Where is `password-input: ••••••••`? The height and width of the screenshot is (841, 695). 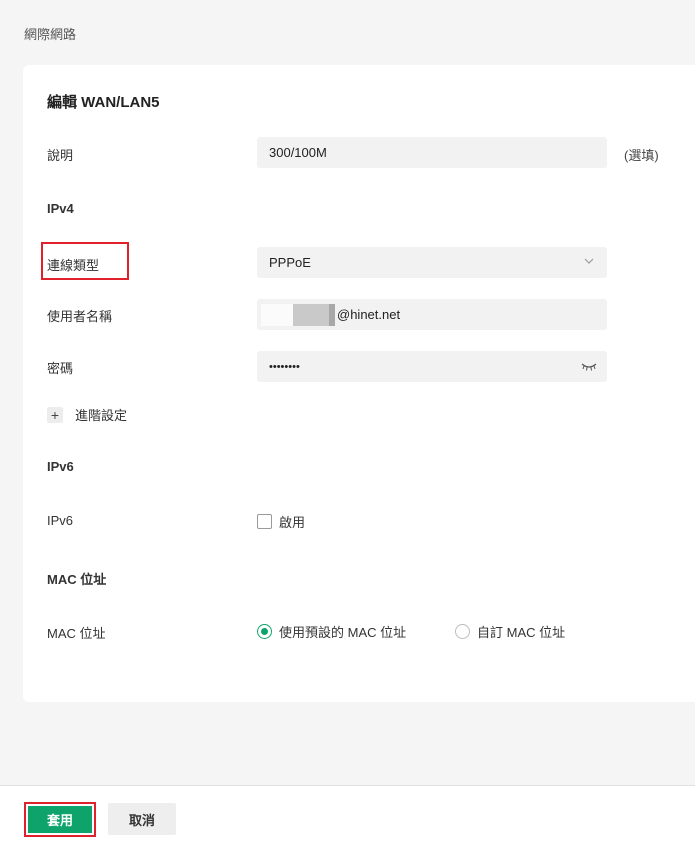
password-input: •••••••• is located at coordinates (432, 366).